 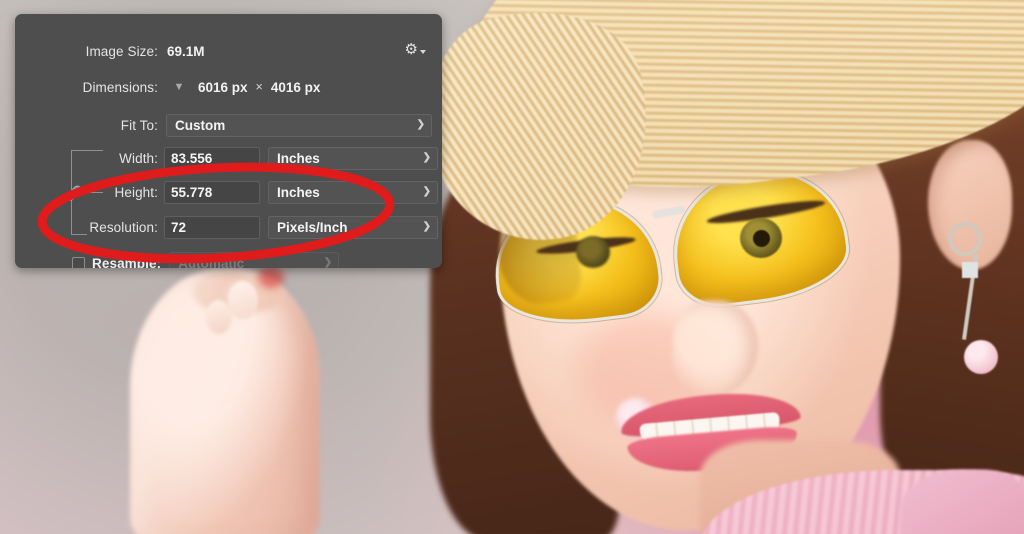 I want to click on height-row: Height: 55.778 Inches ❯, so click(x=228, y=192).